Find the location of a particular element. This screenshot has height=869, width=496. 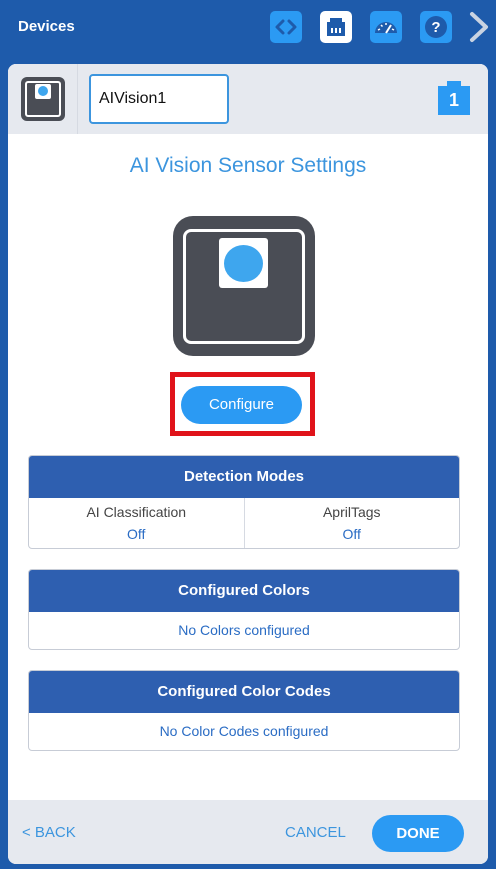

dialog-footer: < BACK CANCEL DONE is located at coordinates (248, 832).